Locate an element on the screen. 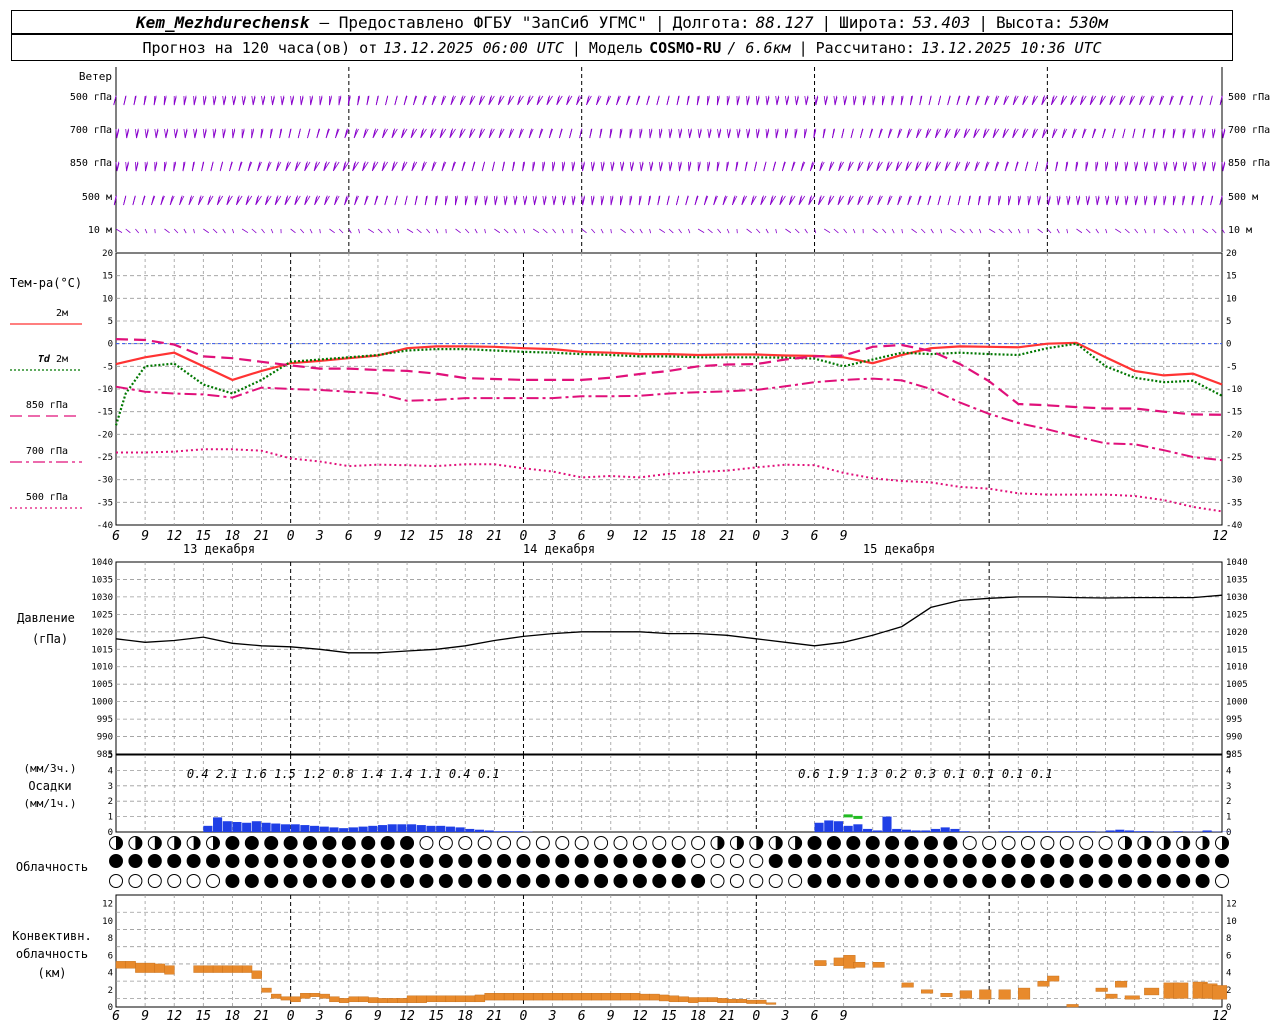 The image size is (1280, 1024). temp-y-tick: -15 is located at coordinates (105, 413).